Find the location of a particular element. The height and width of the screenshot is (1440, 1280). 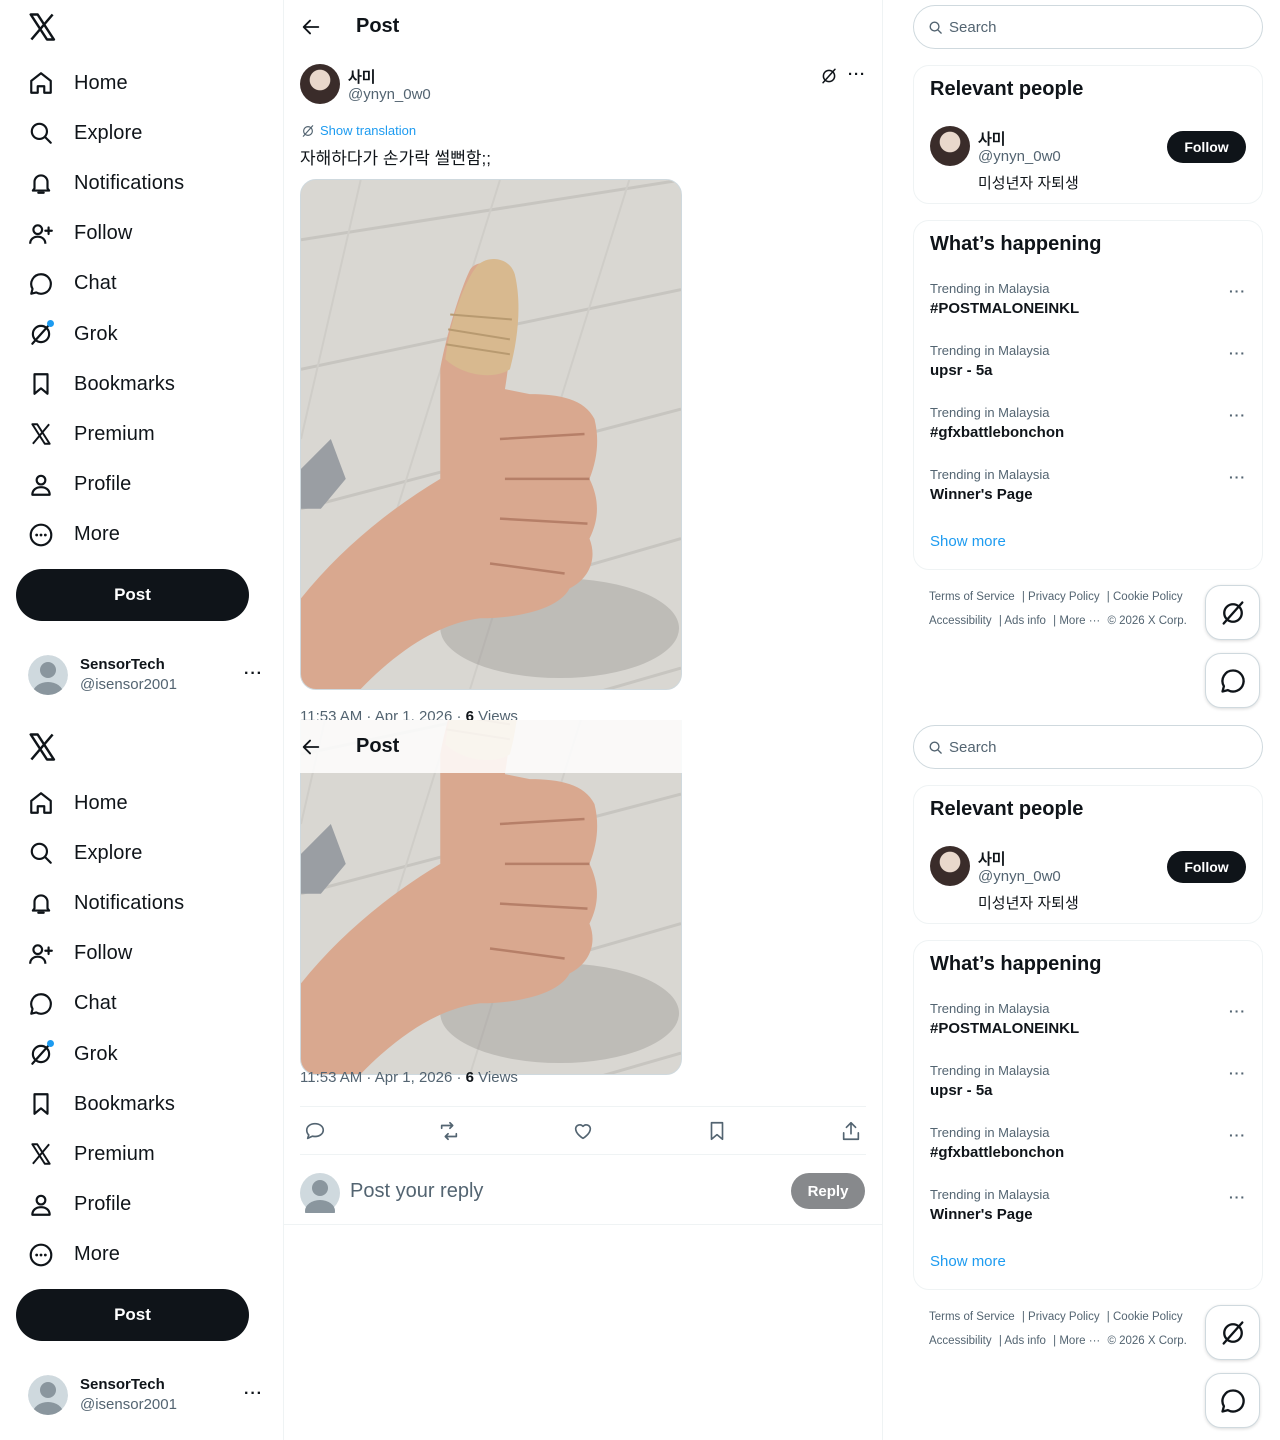

post-actions is located at coordinates (583, 1130).